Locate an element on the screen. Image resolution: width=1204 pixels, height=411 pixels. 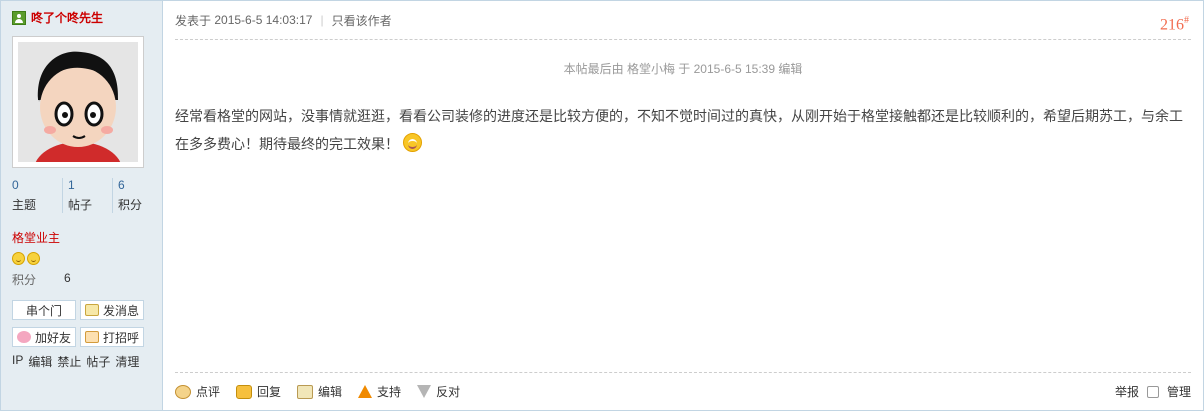
avatar-frame is located at coordinates (78, 117).